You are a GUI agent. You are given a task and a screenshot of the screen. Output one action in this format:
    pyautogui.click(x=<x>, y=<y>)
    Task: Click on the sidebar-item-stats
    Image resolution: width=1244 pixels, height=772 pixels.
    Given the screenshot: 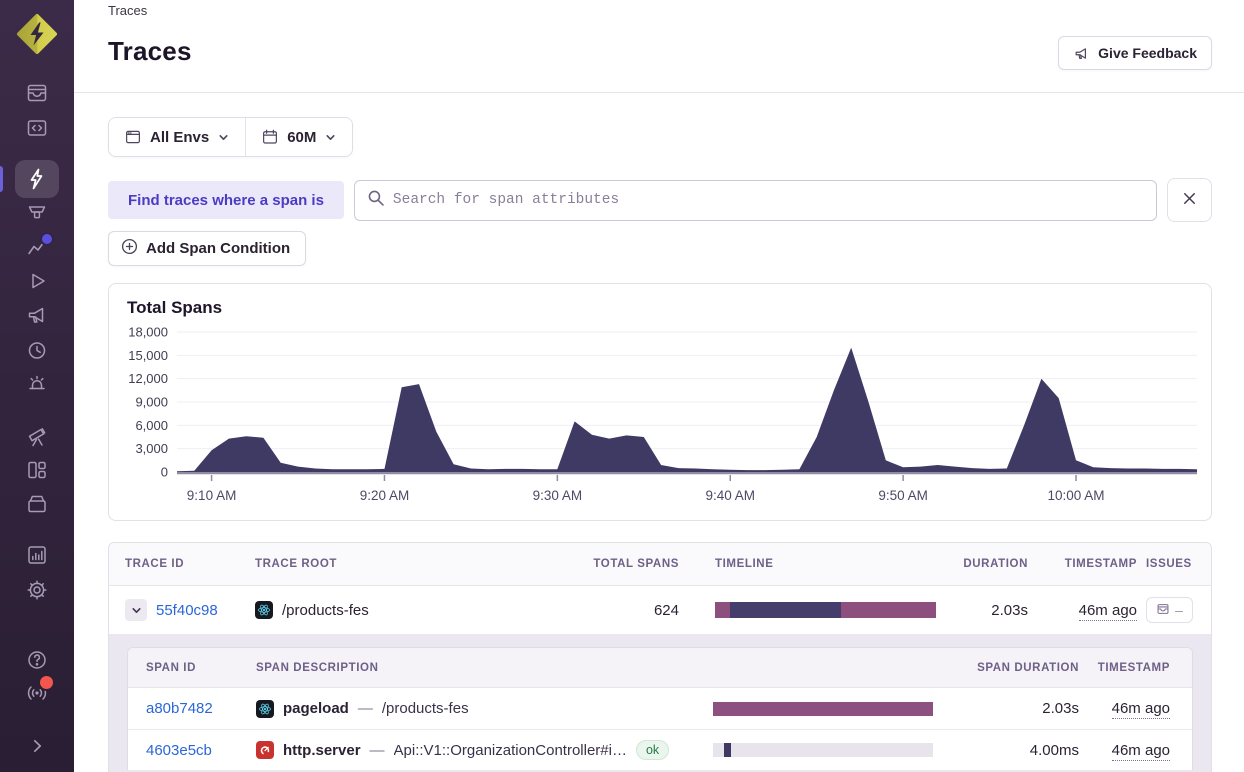 What is the action you would take?
    pyautogui.click(x=37, y=555)
    